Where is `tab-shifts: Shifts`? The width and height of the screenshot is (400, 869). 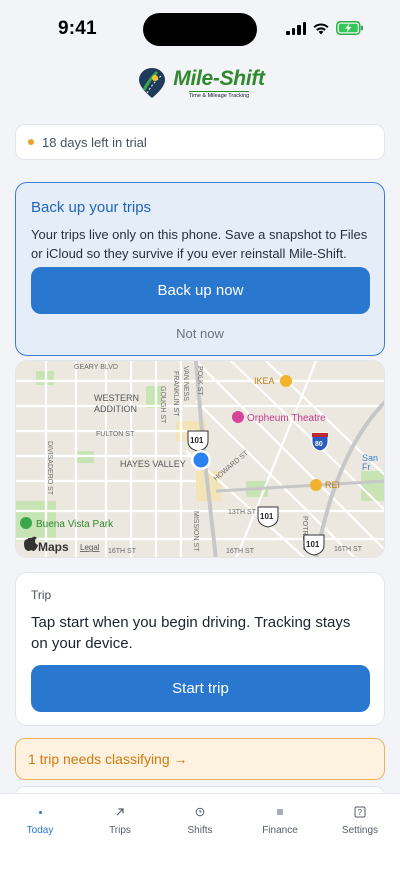 tab-shifts: Shifts is located at coordinates (200, 831).